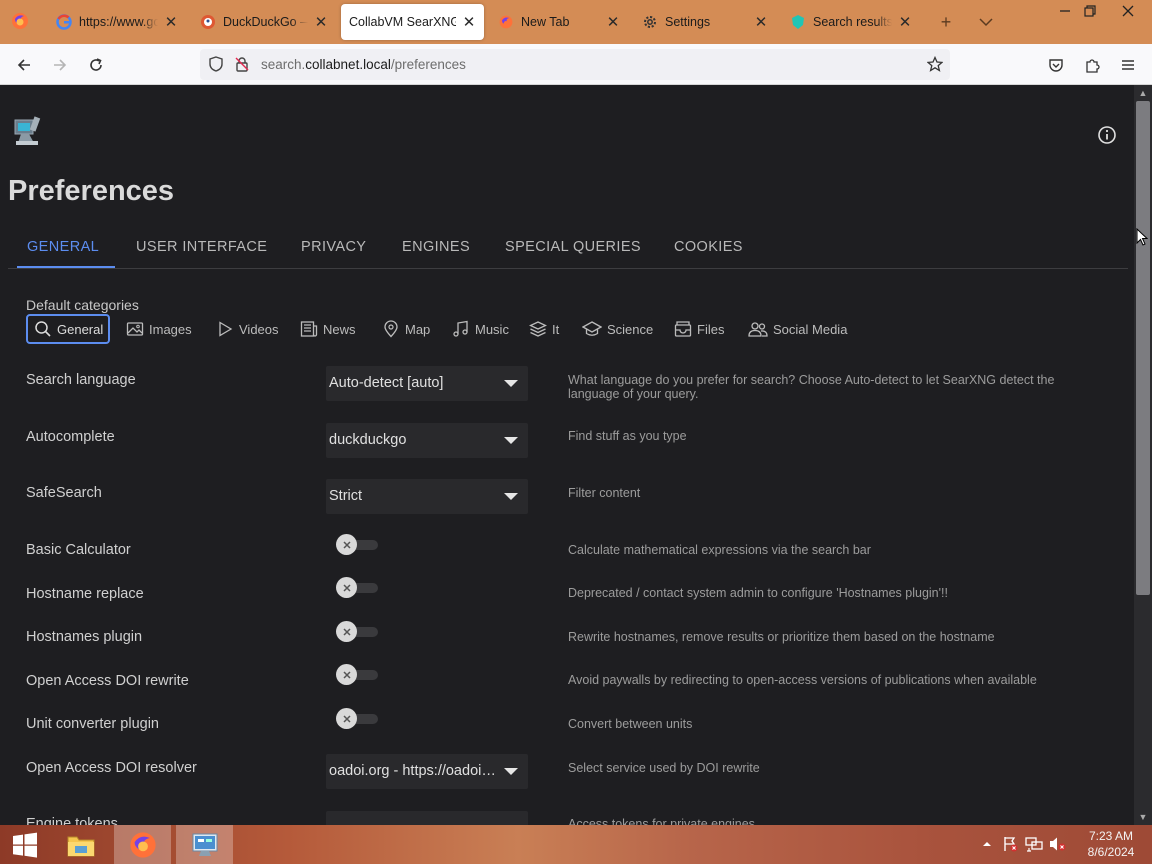  What do you see at coordinates (630, 724) in the screenshot?
I see `unit-converter-description: Convert between units` at bounding box center [630, 724].